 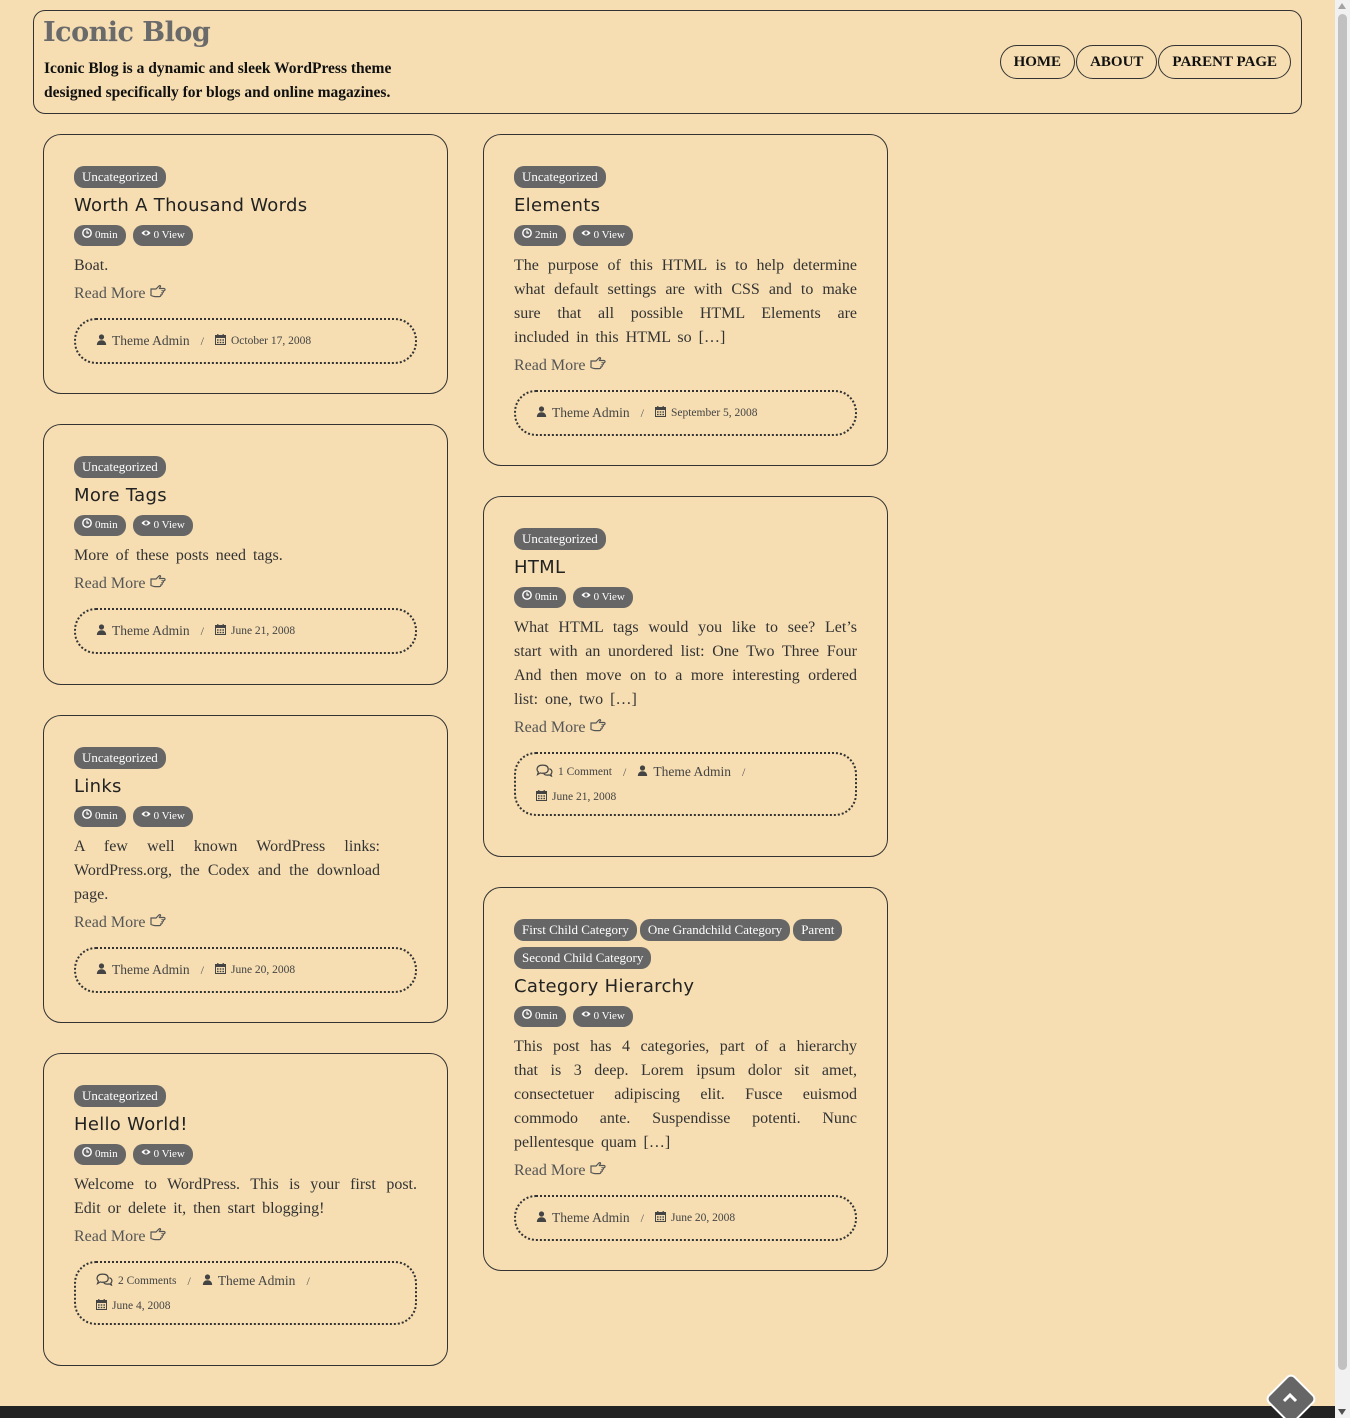 What do you see at coordinates (685, 784) in the screenshot?
I see `post-meta-footer: 1 Comment / Theme Admin / June 21, 2008` at bounding box center [685, 784].